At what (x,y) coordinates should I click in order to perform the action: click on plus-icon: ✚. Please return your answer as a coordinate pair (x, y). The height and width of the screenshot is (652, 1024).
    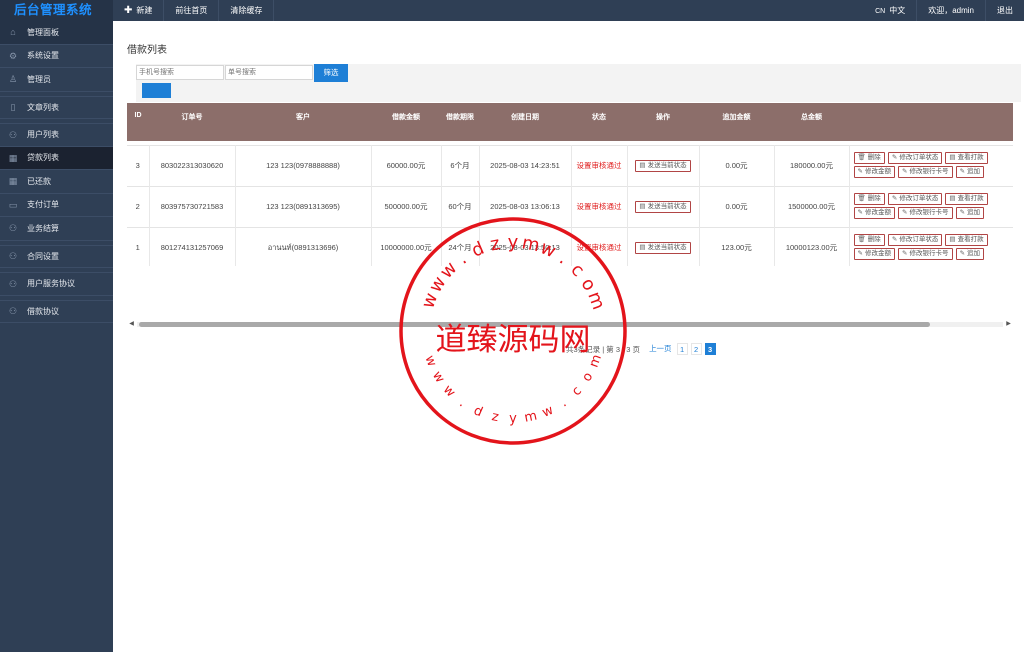
    Looking at the image, I should click on (128, 10).